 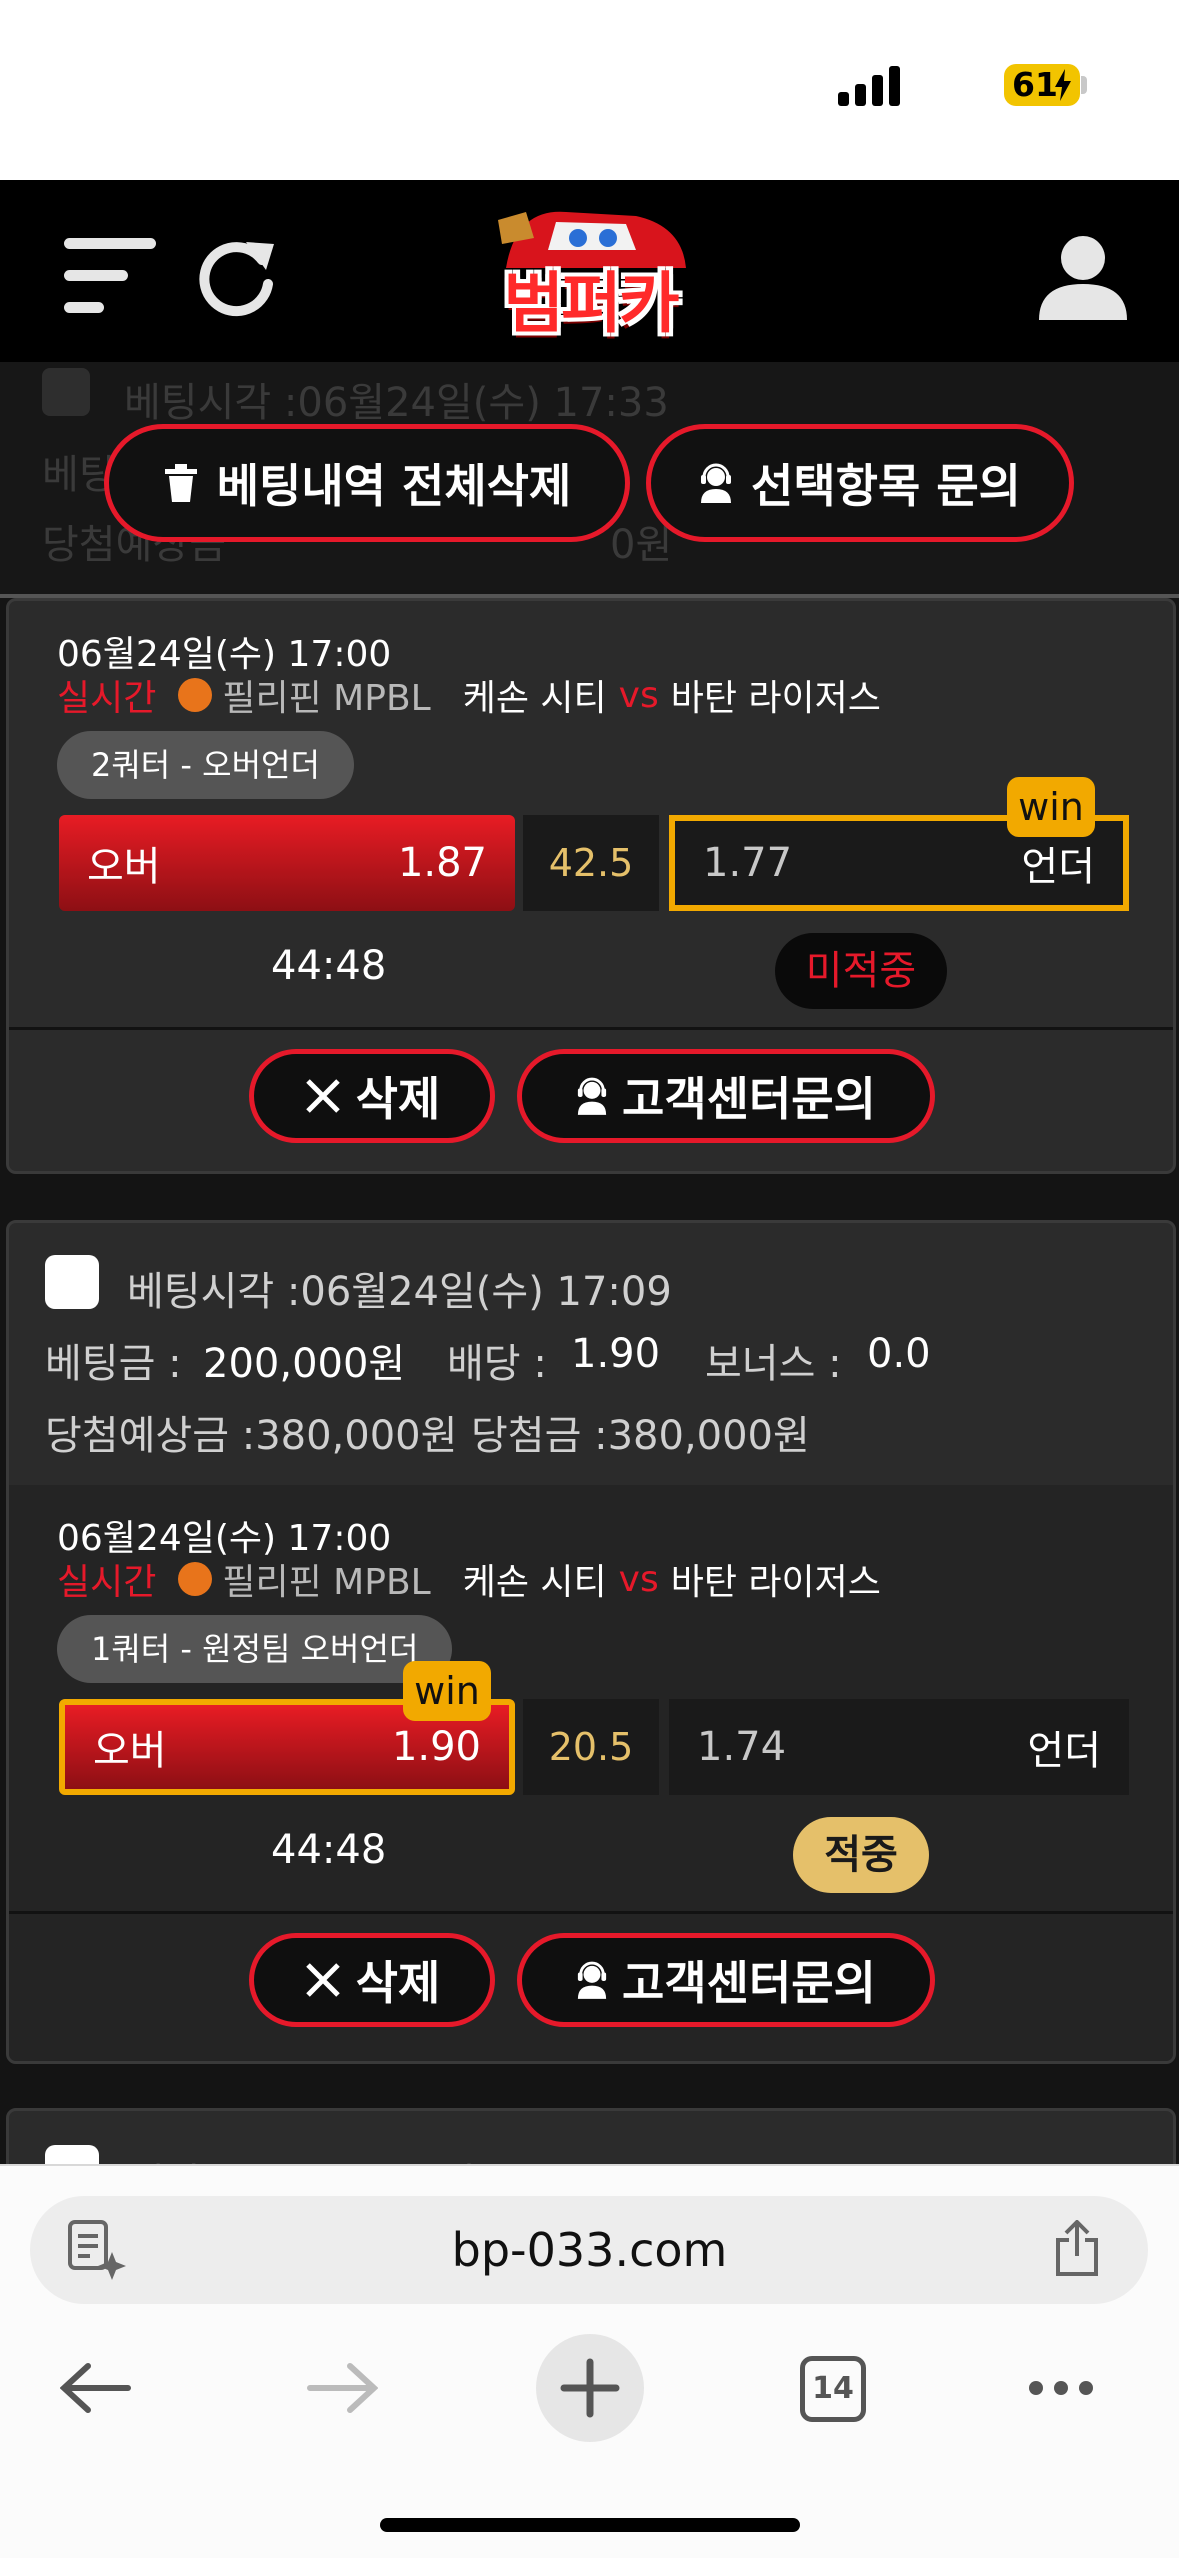 I want to click on delete-all-history-button: 베팅내역 전체삭제, so click(x=367, y=483).